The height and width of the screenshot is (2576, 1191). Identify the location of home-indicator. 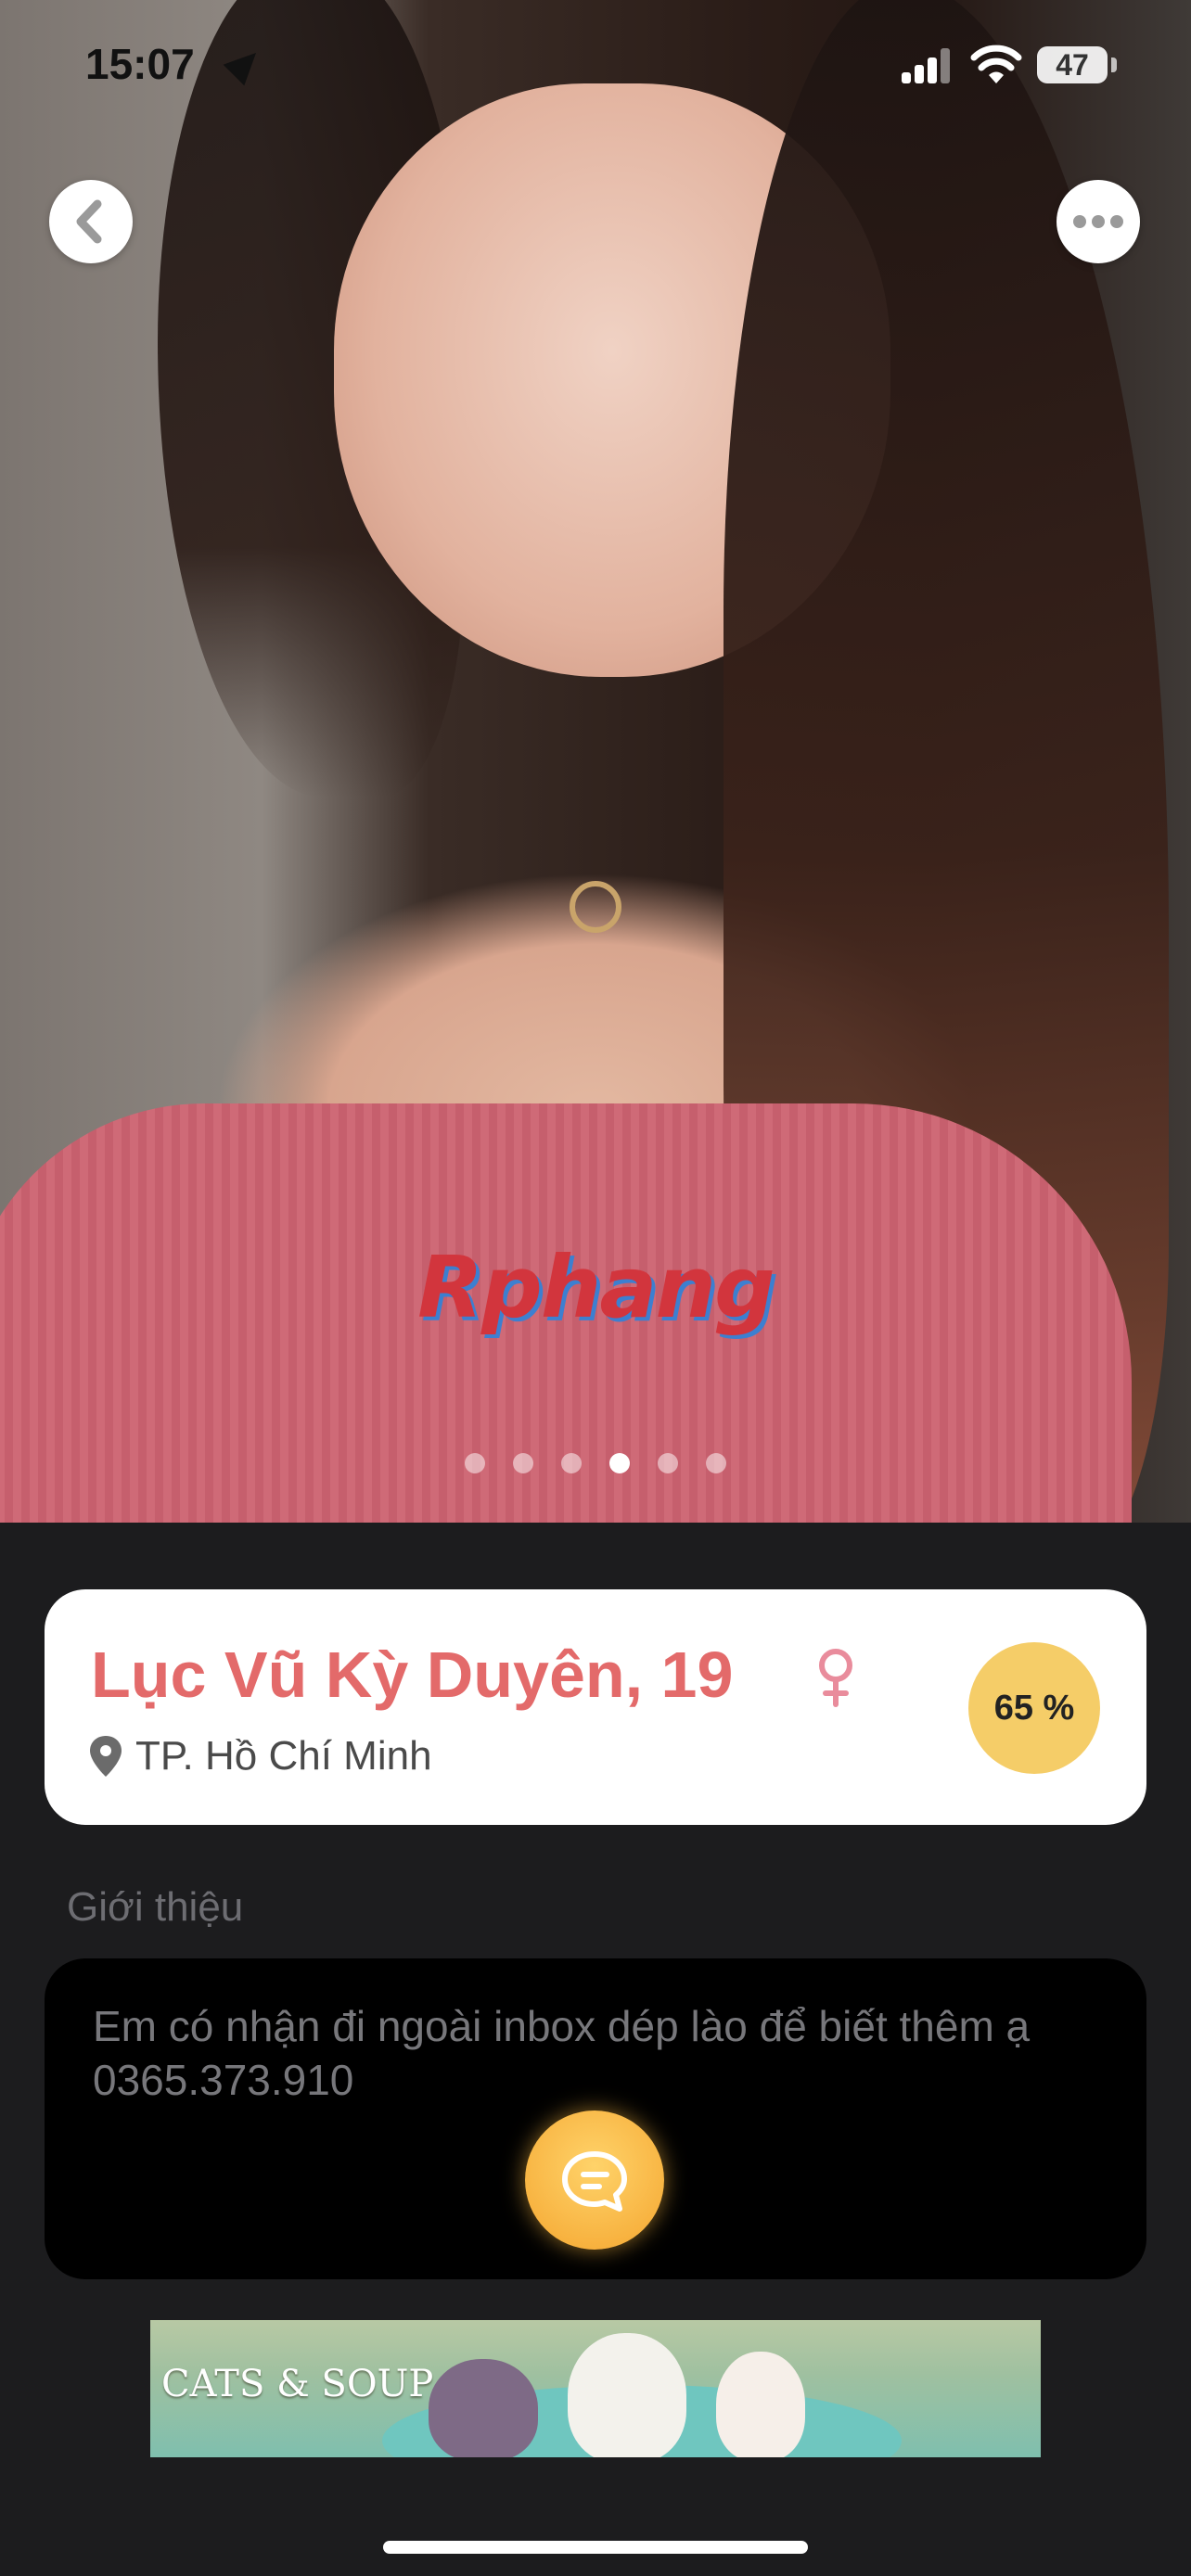
(595, 2547).